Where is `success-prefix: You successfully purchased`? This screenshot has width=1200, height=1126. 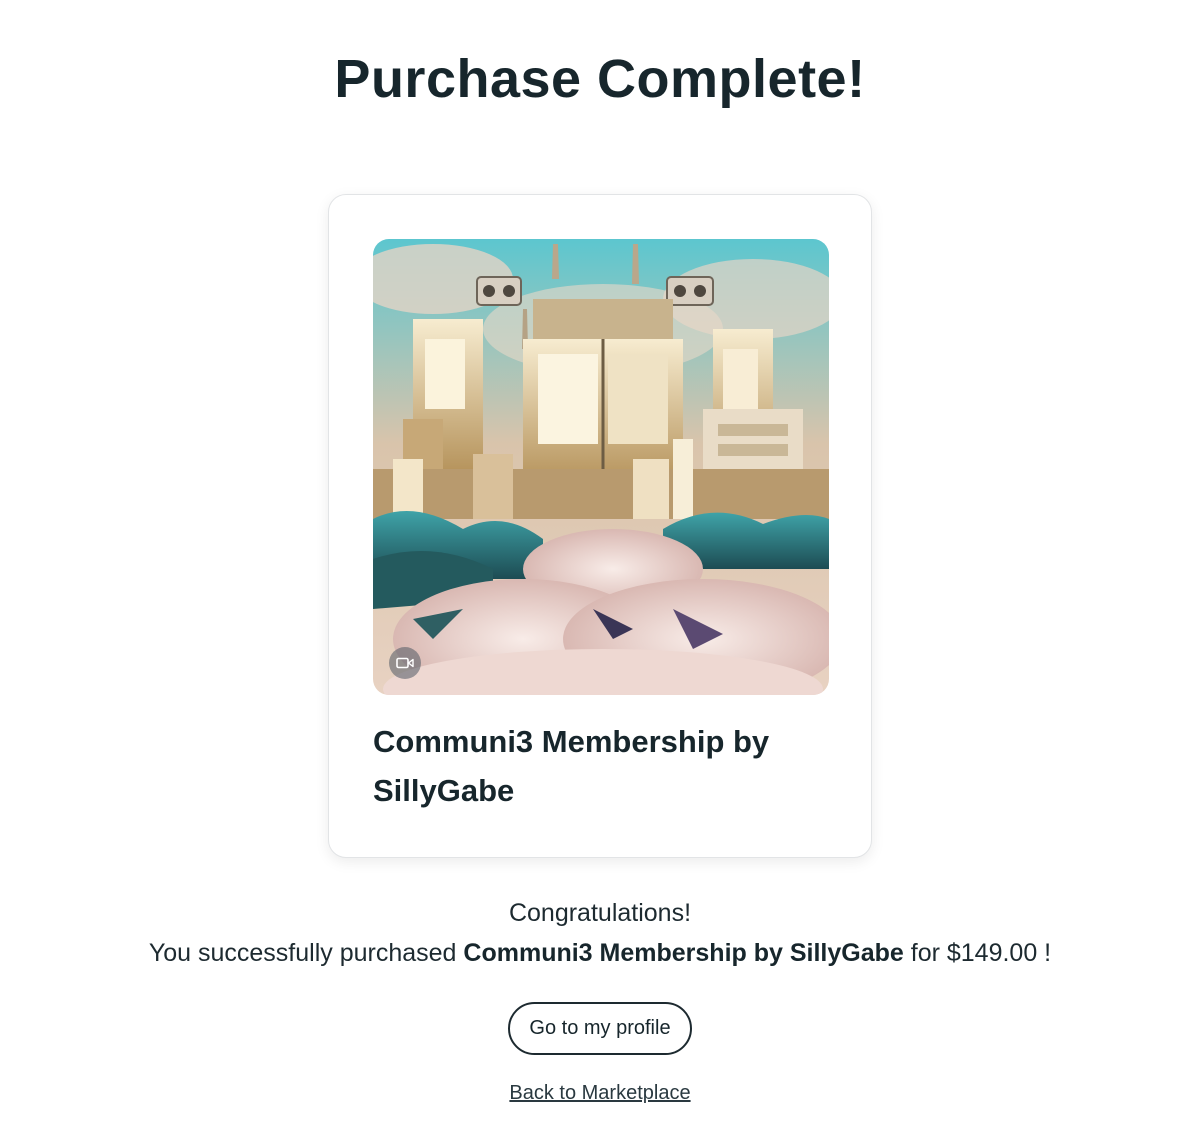
success-prefix: You successfully purchased is located at coordinates (302, 953).